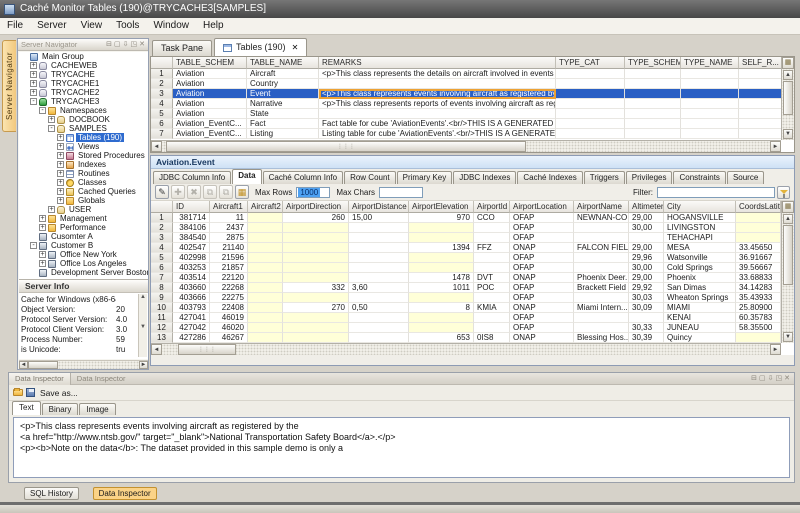 The image size is (800, 513). I want to click on grid-cell: Aviation, so click(210, 104).